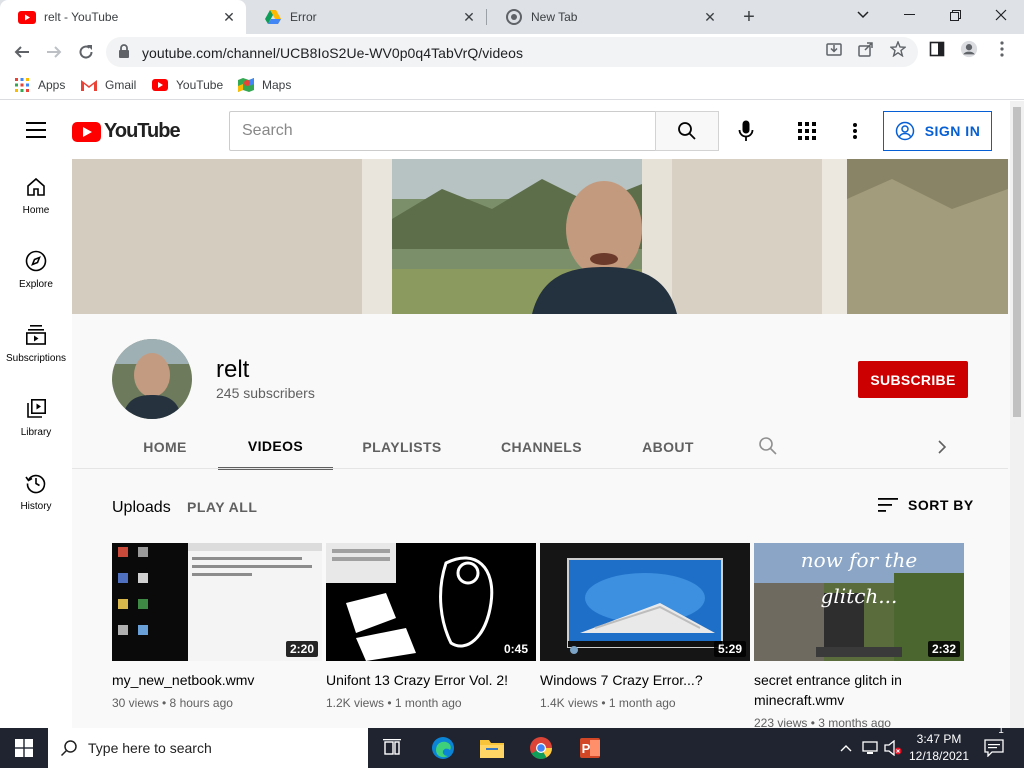 This screenshot has height=768, width=1024. I want to click on search-button, so click(687, 131).